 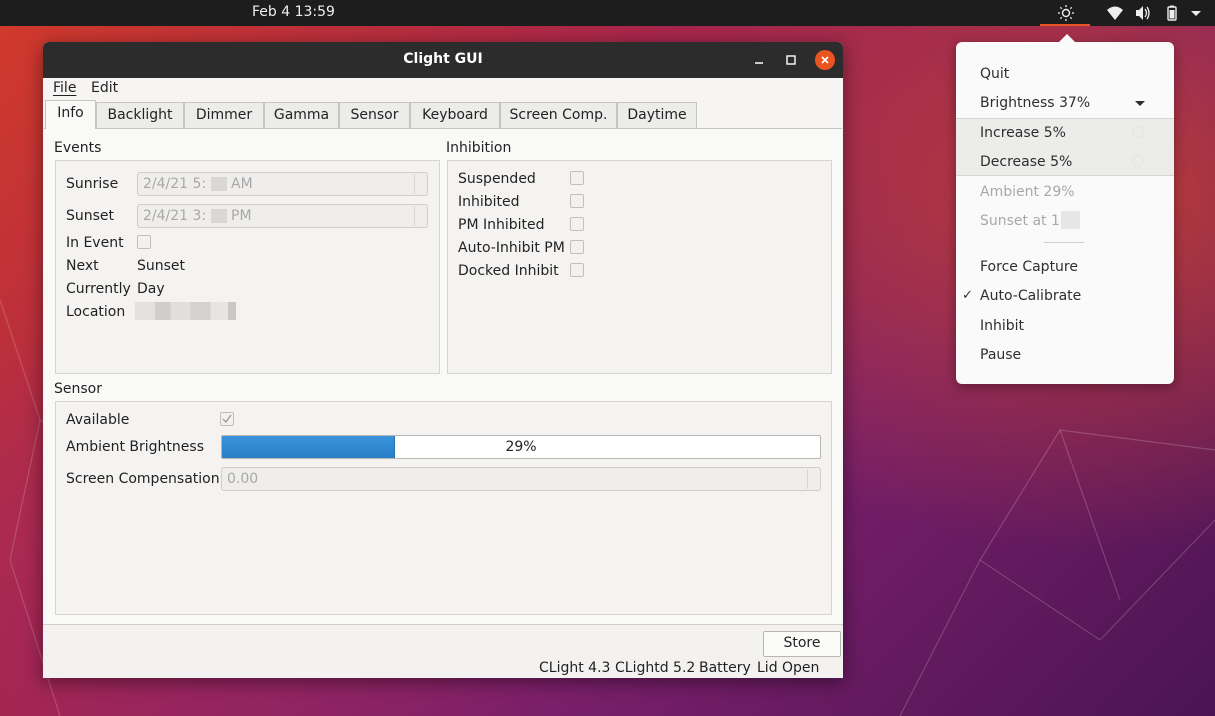 What do you see at coordinates (443, 89) in the screenshot?
I see `menubar: File Edit` at bounding box center [443, 89].